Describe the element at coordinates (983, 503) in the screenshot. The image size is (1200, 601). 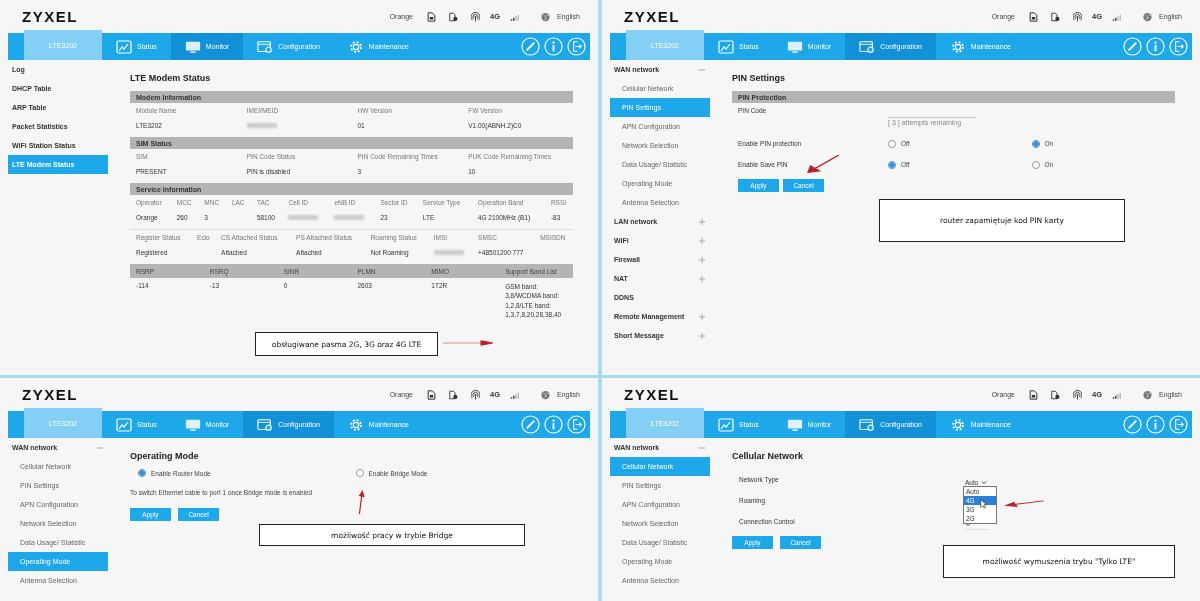
I see `cursor-icon` at that location.